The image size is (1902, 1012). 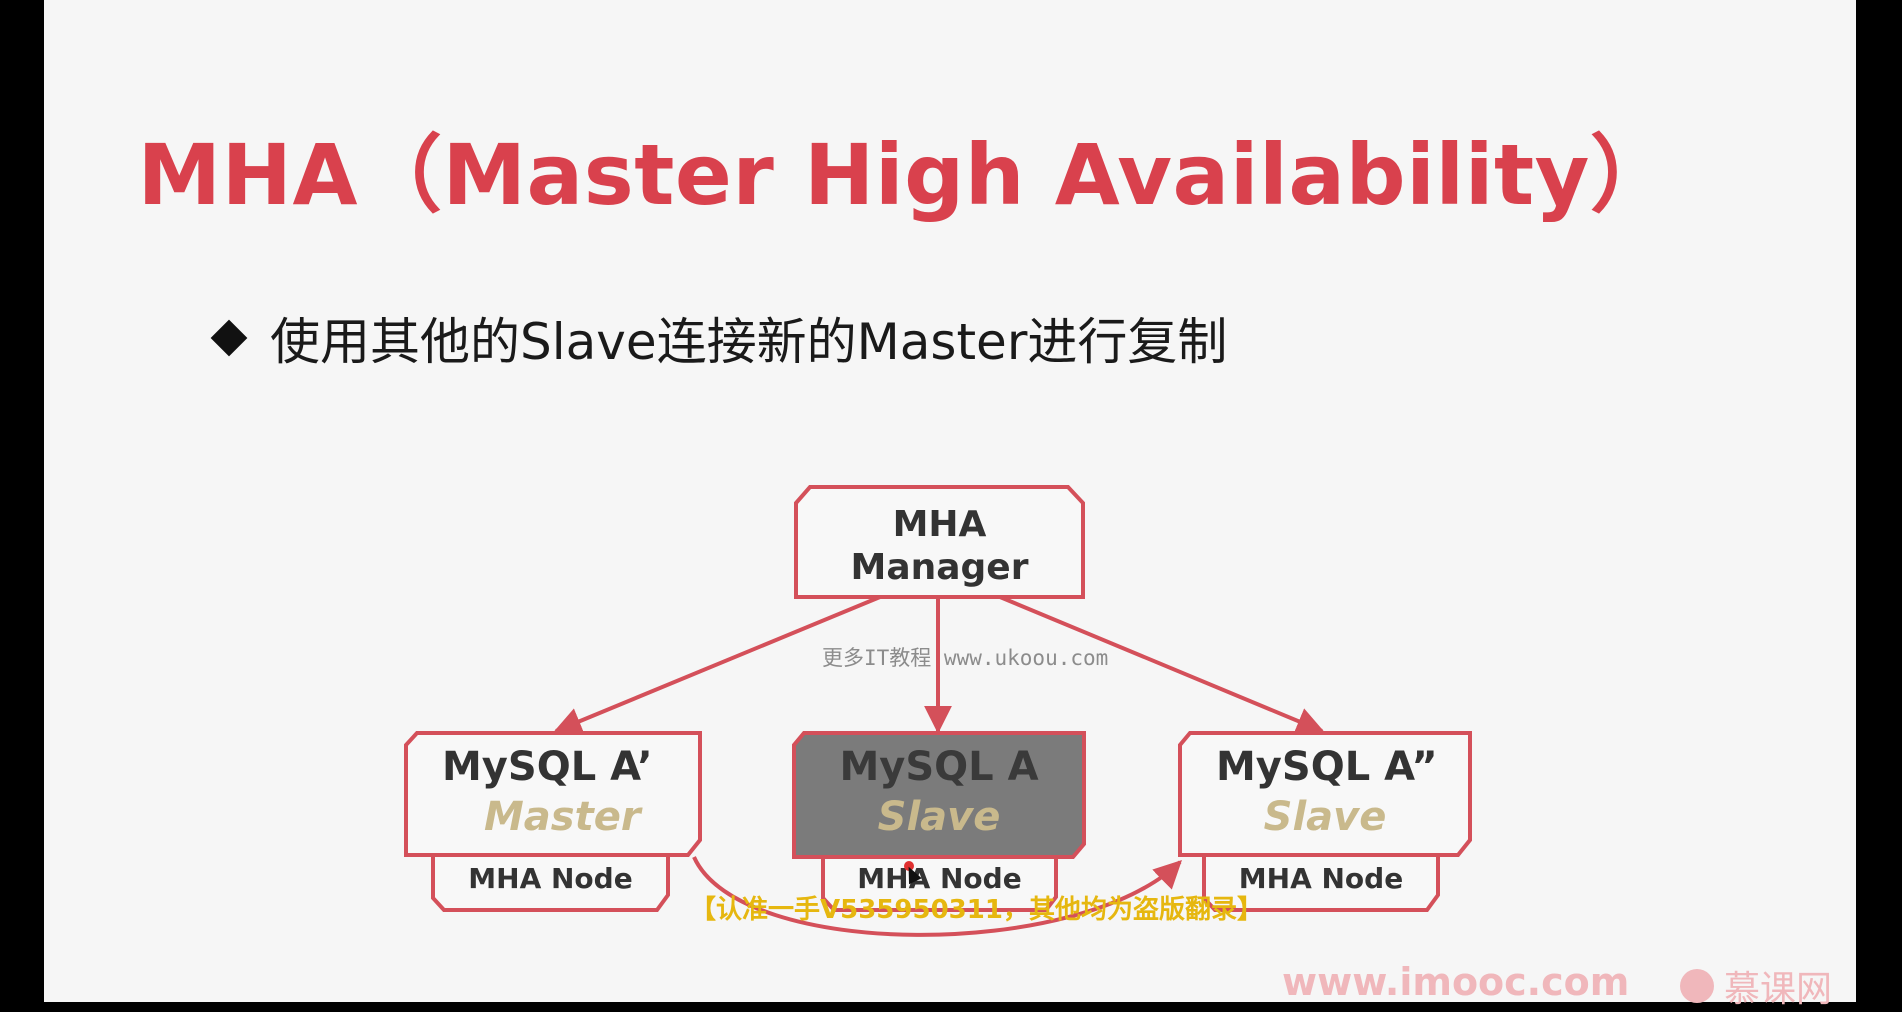 What do you see at coordinates (939, 767) in the screenshot?
I see `node-2-name: MySQL A` at bounding box center [939, 767].